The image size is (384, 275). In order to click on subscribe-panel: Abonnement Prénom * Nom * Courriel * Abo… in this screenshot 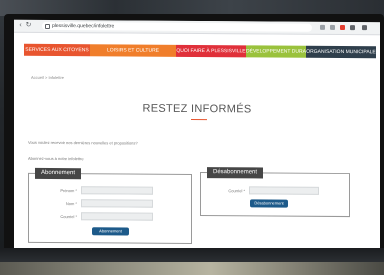, I will do `click(110, 205)`.